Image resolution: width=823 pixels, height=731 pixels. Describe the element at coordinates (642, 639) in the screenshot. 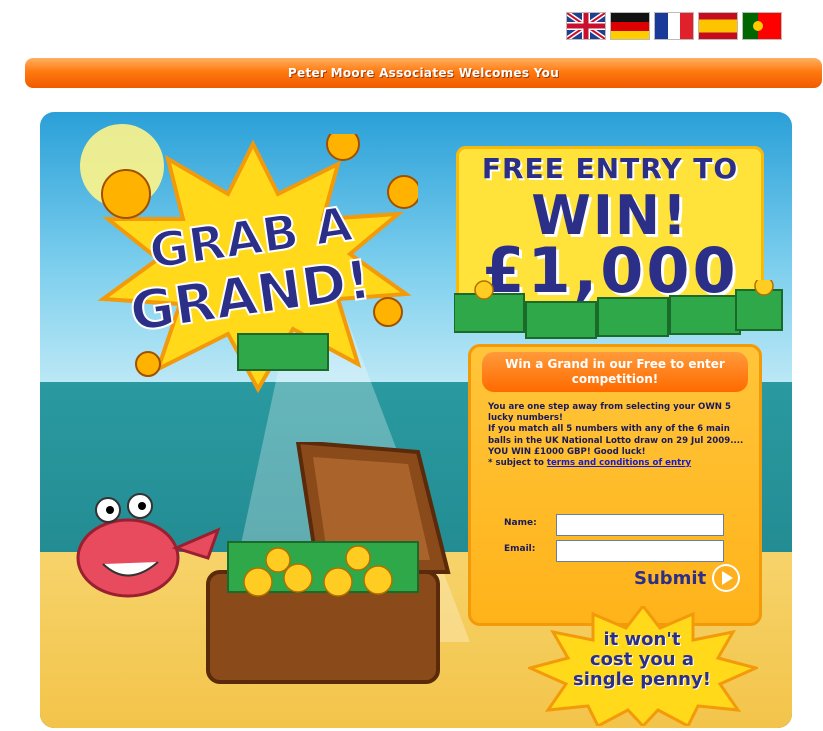

I see `penny-line1: it won't` at that location.